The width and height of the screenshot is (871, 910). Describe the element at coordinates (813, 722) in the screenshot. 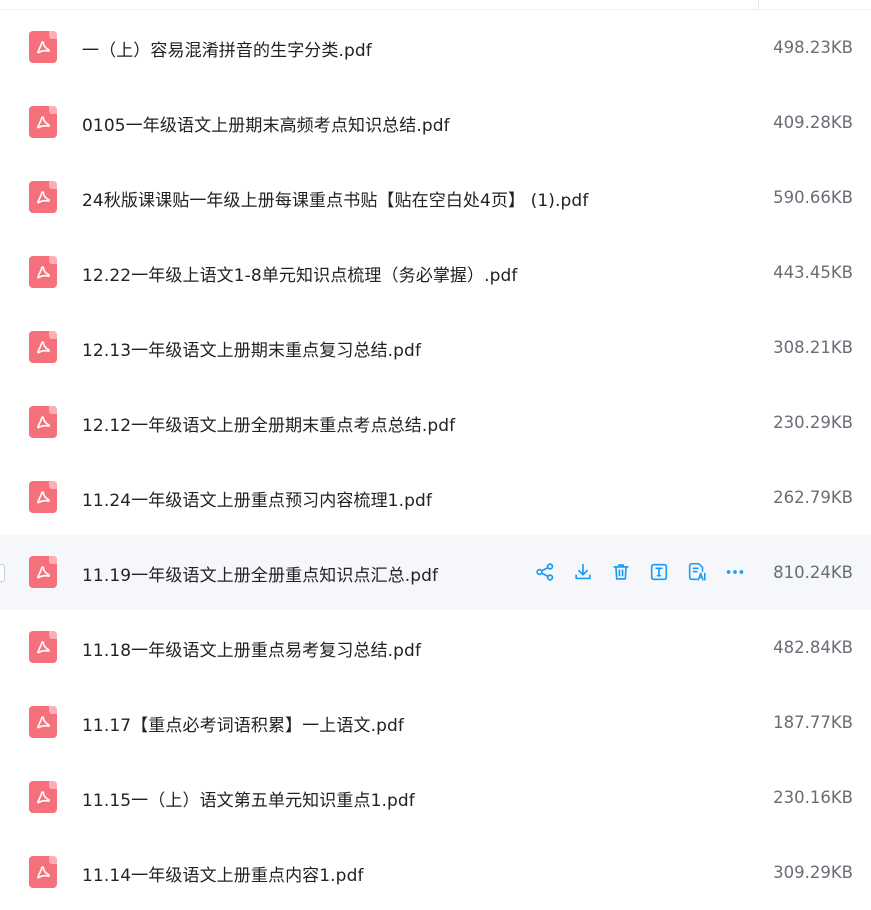

I see `file-size: 187.77KB` at that location.